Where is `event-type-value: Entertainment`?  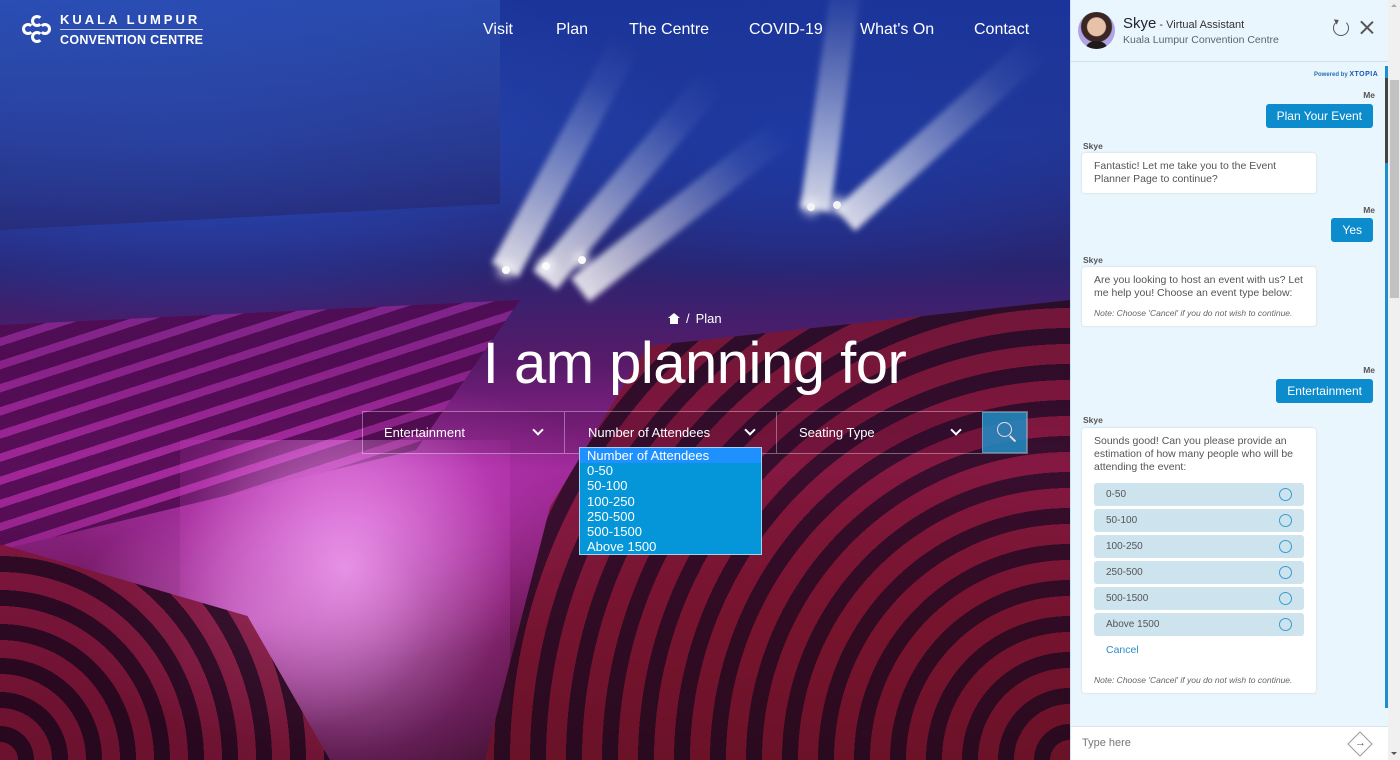
event-type-value: Entertainment is located at coordinates (424, 432).